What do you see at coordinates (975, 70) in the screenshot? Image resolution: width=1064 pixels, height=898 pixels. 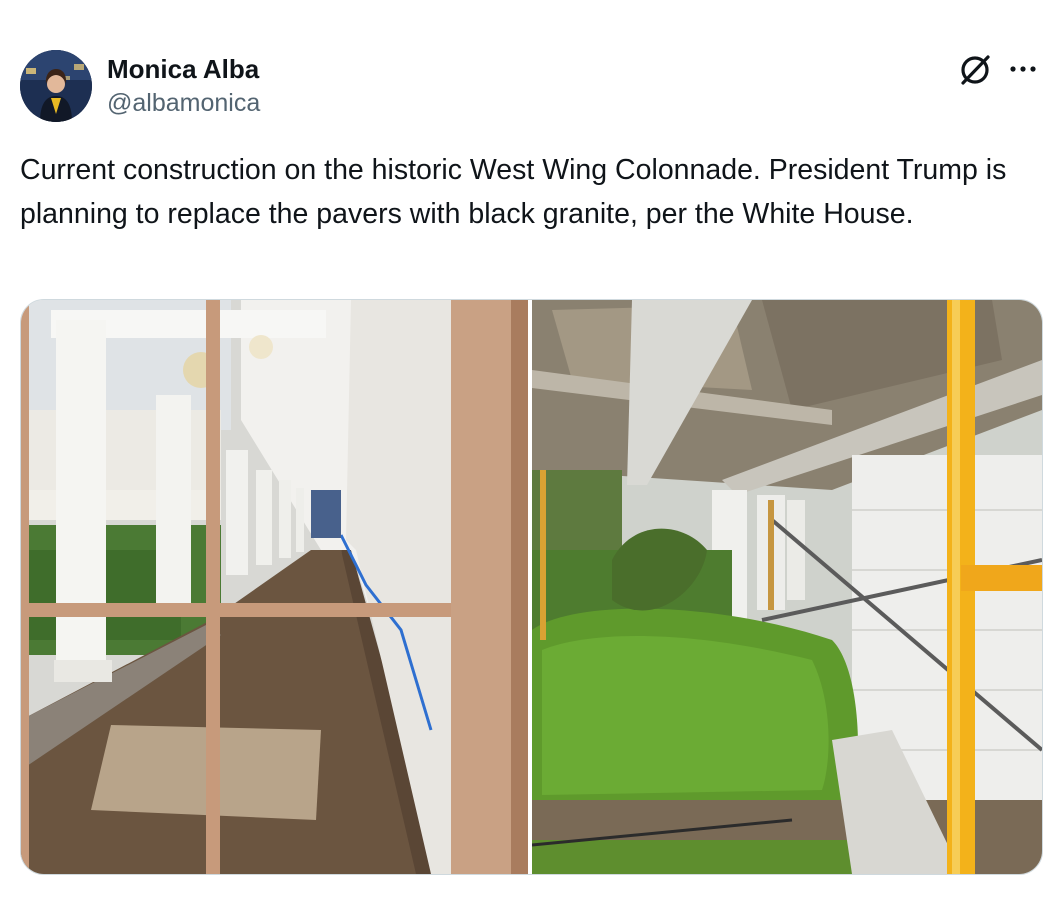 I see `grok-icon` at bounding box center [975, 70].